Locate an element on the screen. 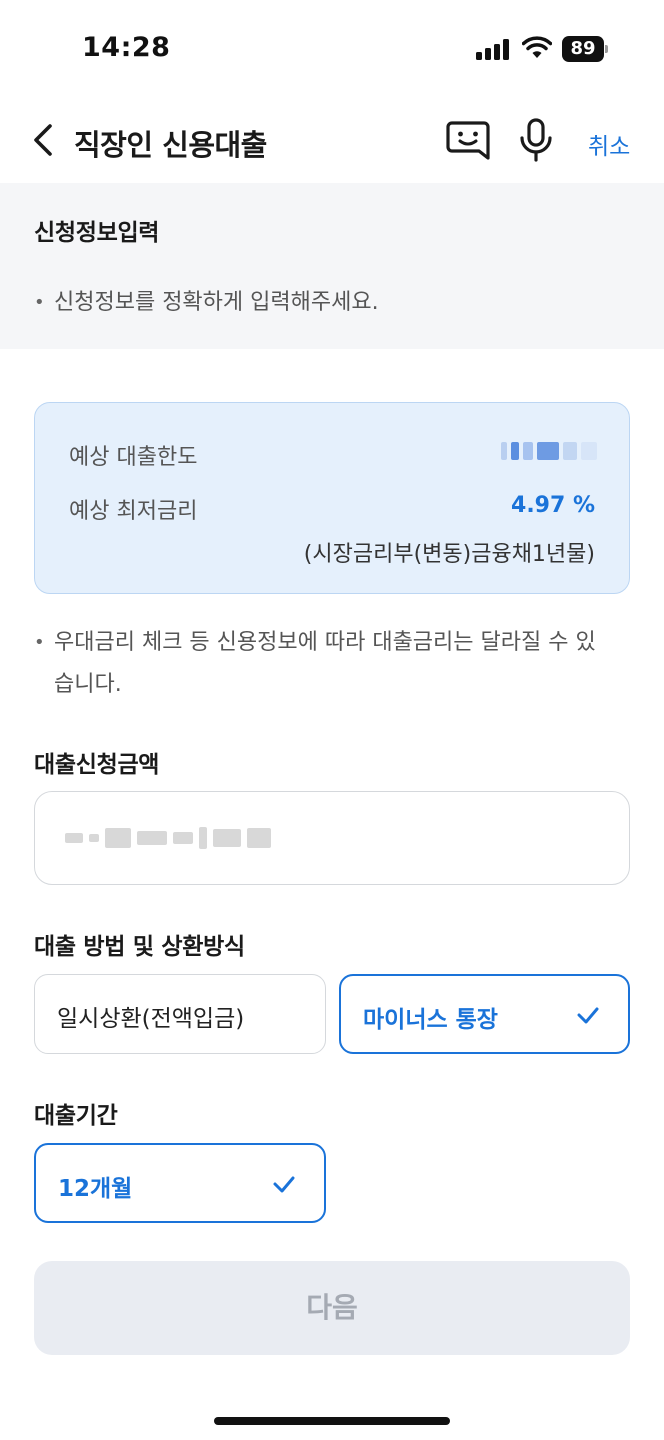 This screenshot has width=664, height=1440. battery-level: 89 is located at coordinates (583, 49).